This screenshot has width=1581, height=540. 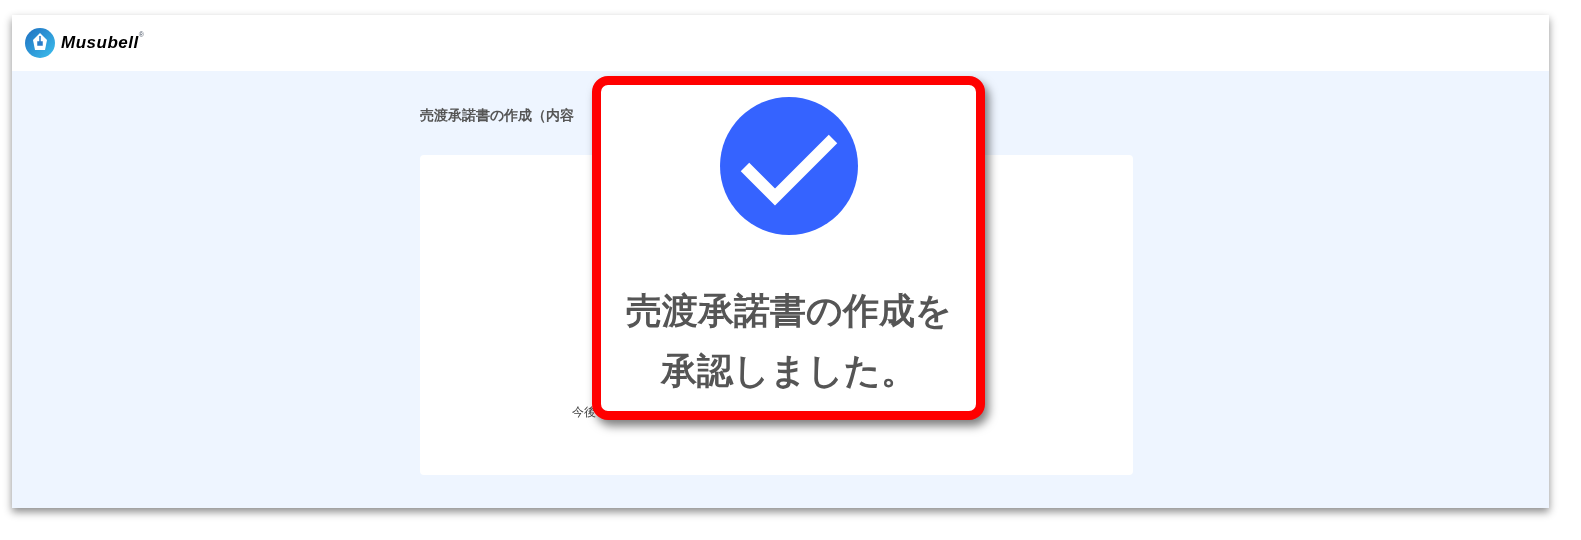 I want to click on check-circle-icon, so click(x=788, y=166).